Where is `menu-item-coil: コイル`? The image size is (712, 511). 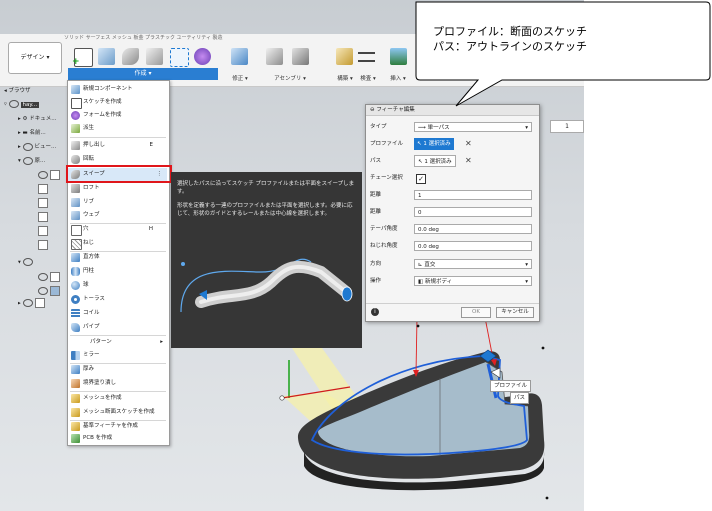 menu-item-coil: コイル is located at coordinates (117, 313).